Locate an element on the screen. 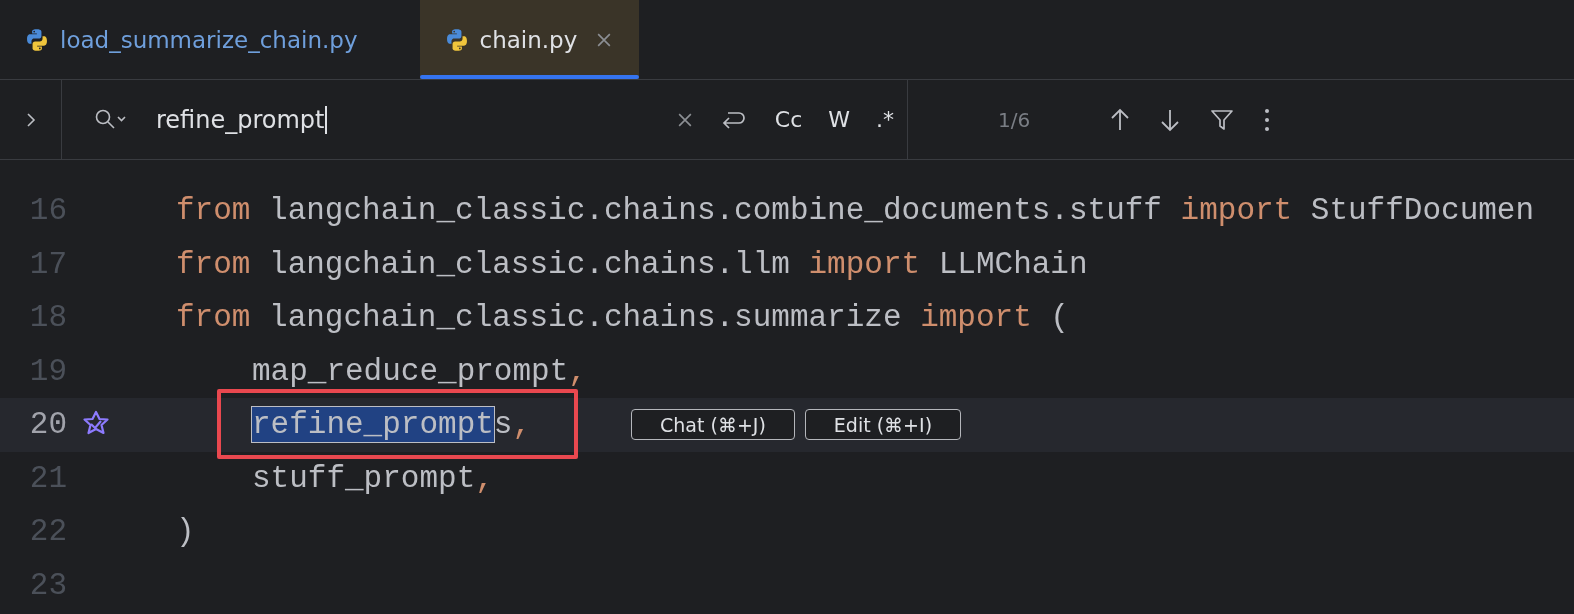 The height and width of the screenshot is (614, 1574). code-text: langchain_classic.chains.llm is located at coordinates (529, 264).